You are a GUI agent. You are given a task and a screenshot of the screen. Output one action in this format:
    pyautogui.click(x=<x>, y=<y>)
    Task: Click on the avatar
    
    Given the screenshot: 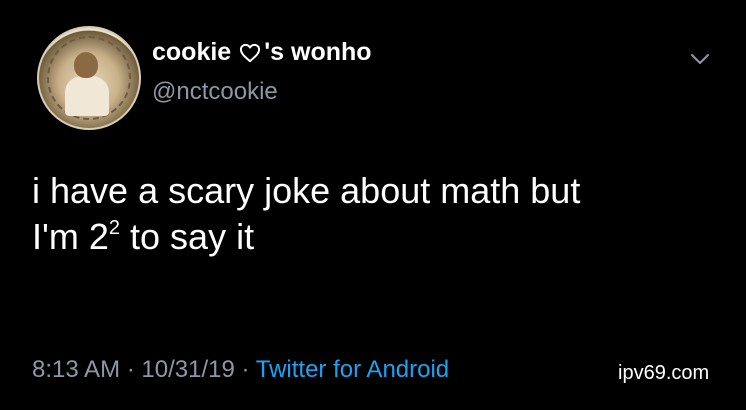 What is the action you would take?
    pyautogui.click(x=89, y=78)
    